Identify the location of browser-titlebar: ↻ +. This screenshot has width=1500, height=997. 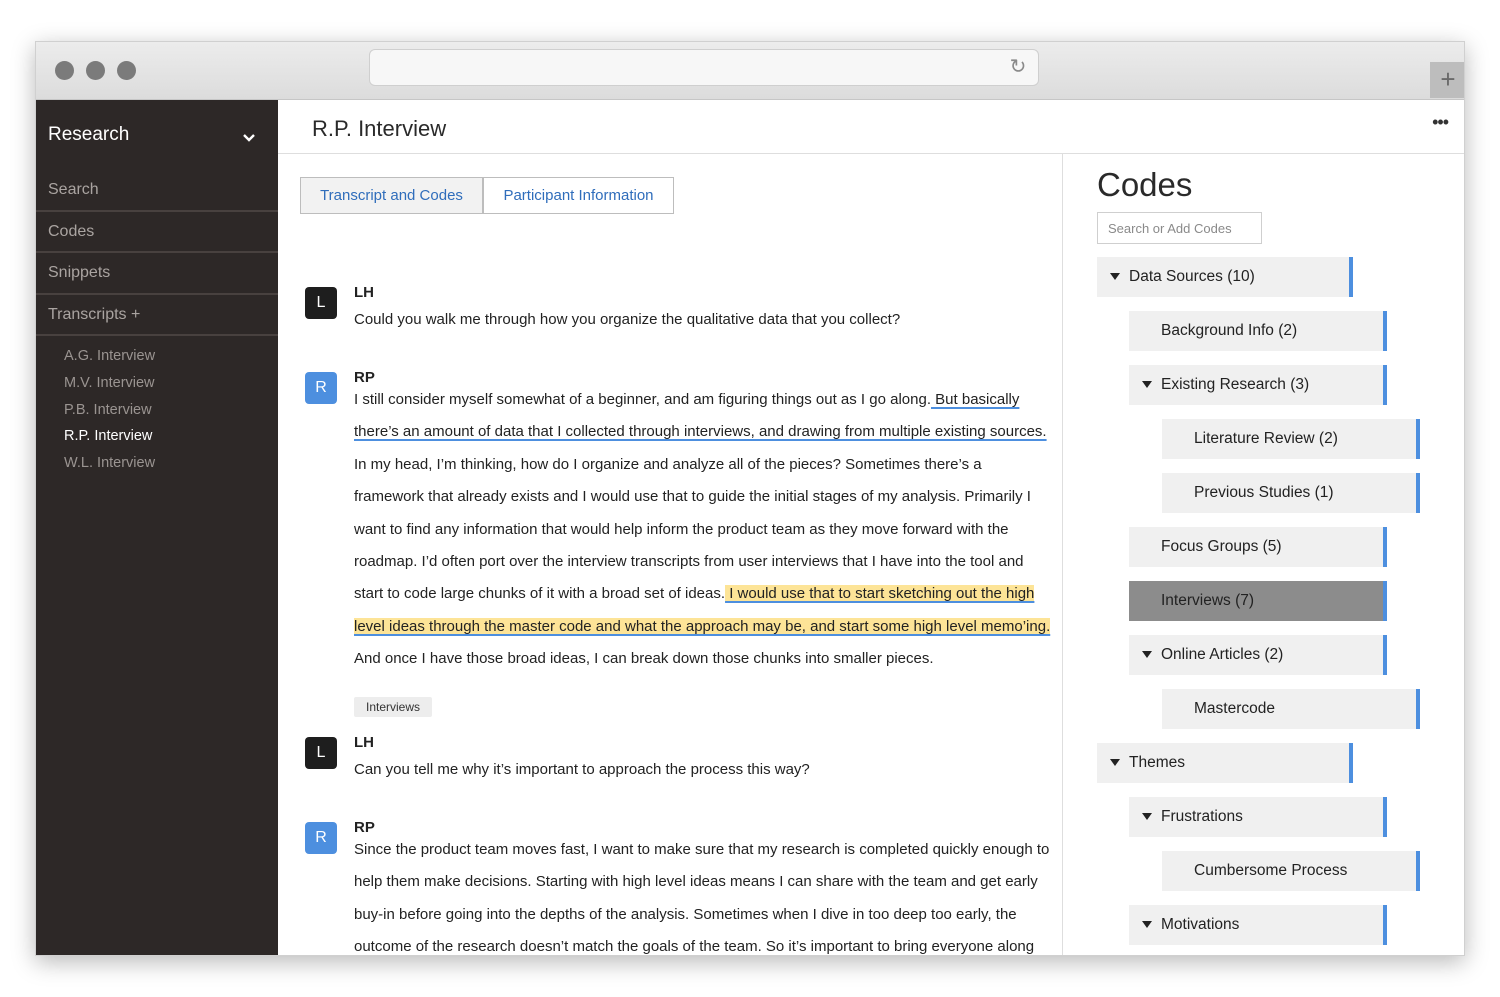
(750, 71).